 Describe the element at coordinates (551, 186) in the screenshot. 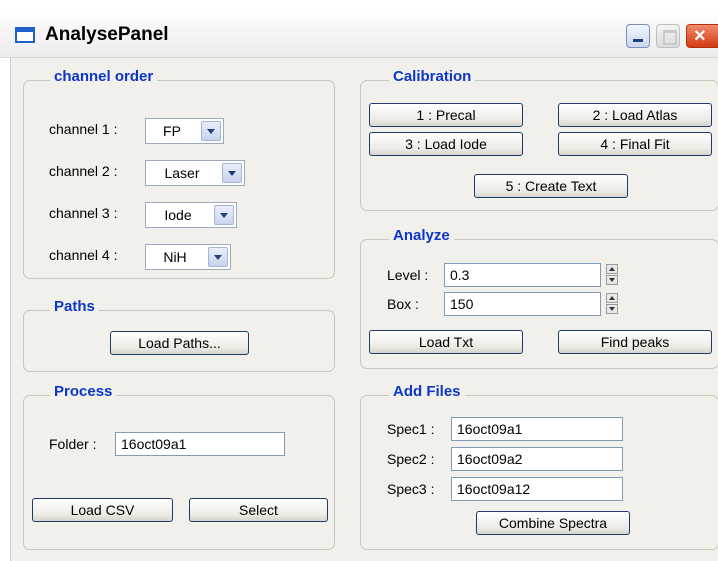

I see `create-text-button: 5 : Create Text` at that location.